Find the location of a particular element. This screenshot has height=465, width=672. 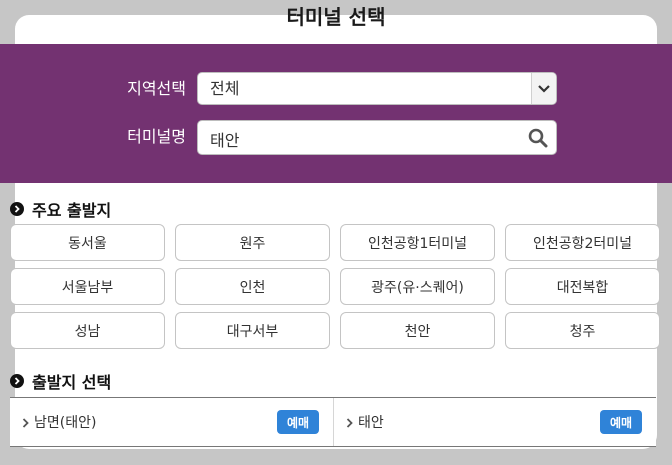

departure-select-heading: 출발지 선택 is located at coordinates (60, 381).